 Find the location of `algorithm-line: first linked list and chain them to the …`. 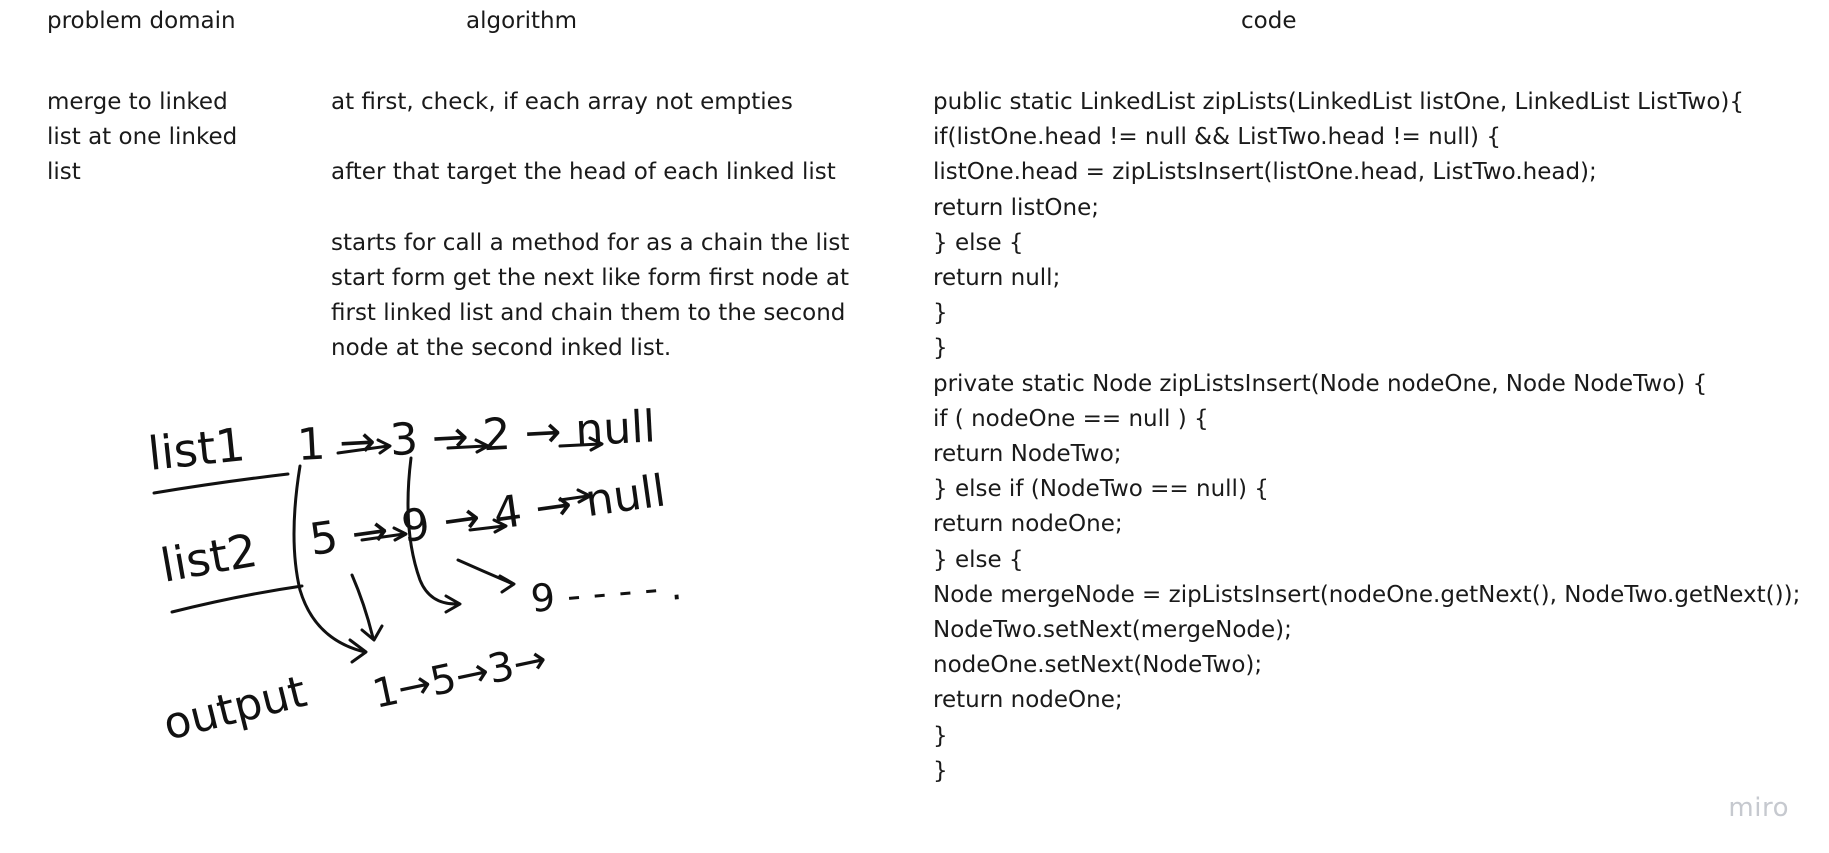

algorithm-line: first linked list and chain them to the … is located at coordinates (588, 313).